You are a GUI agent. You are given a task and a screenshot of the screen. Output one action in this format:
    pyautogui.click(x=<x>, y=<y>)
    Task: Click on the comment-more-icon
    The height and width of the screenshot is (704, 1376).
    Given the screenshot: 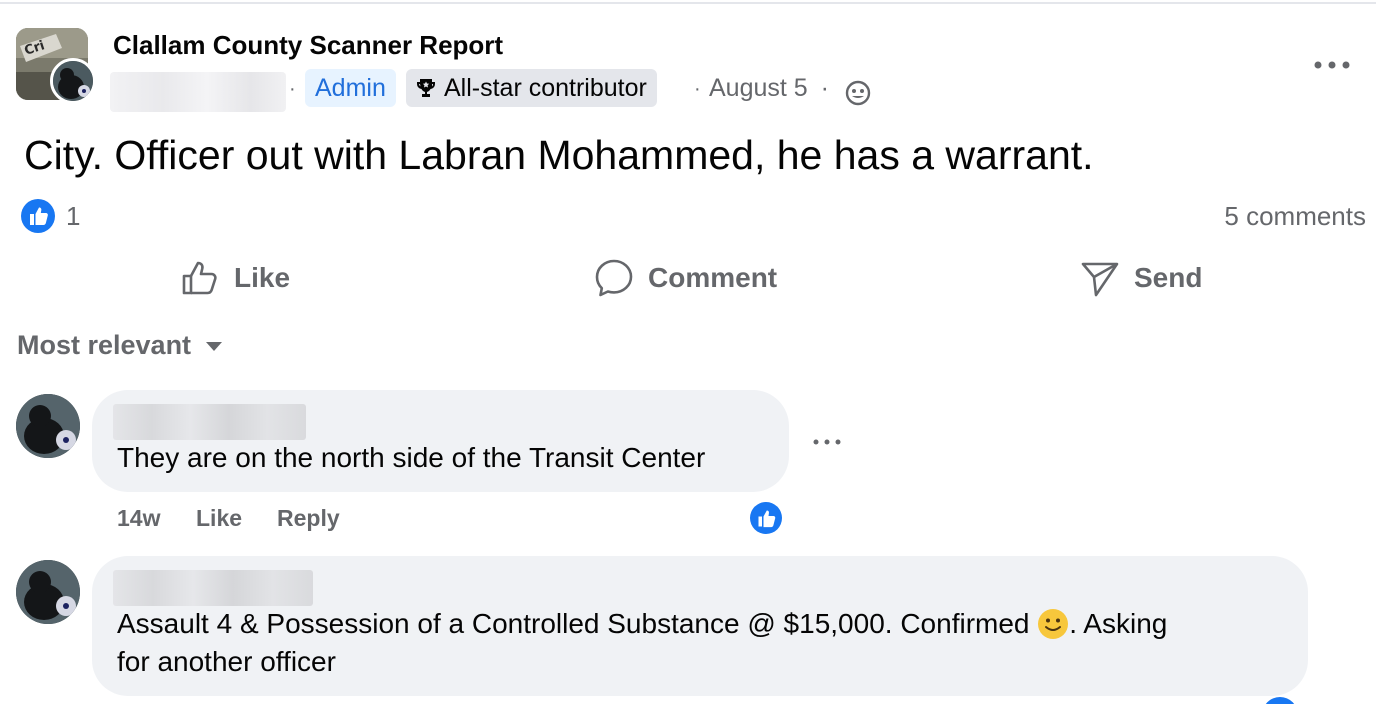 What is the action you would take?
    pyautogui.click(x=827, y=442)
    